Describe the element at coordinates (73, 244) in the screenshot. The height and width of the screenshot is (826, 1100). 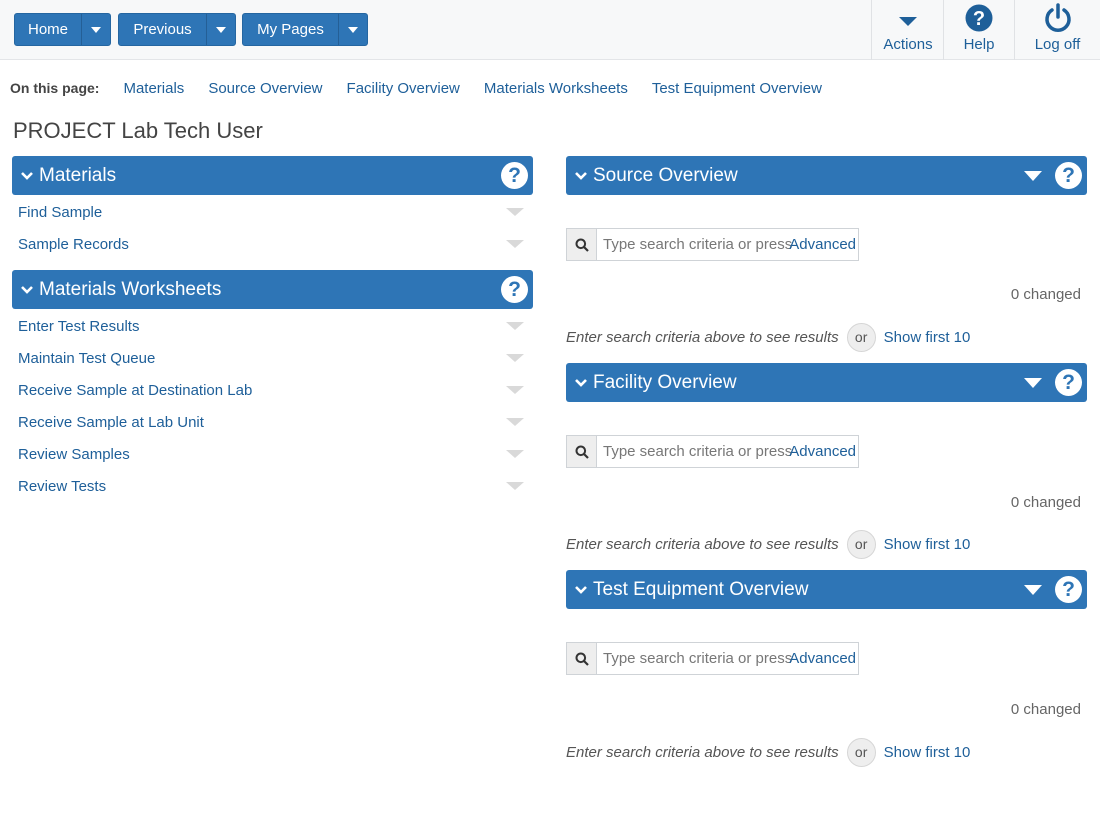
I see `sample-records-link: Sample Records` at that location.